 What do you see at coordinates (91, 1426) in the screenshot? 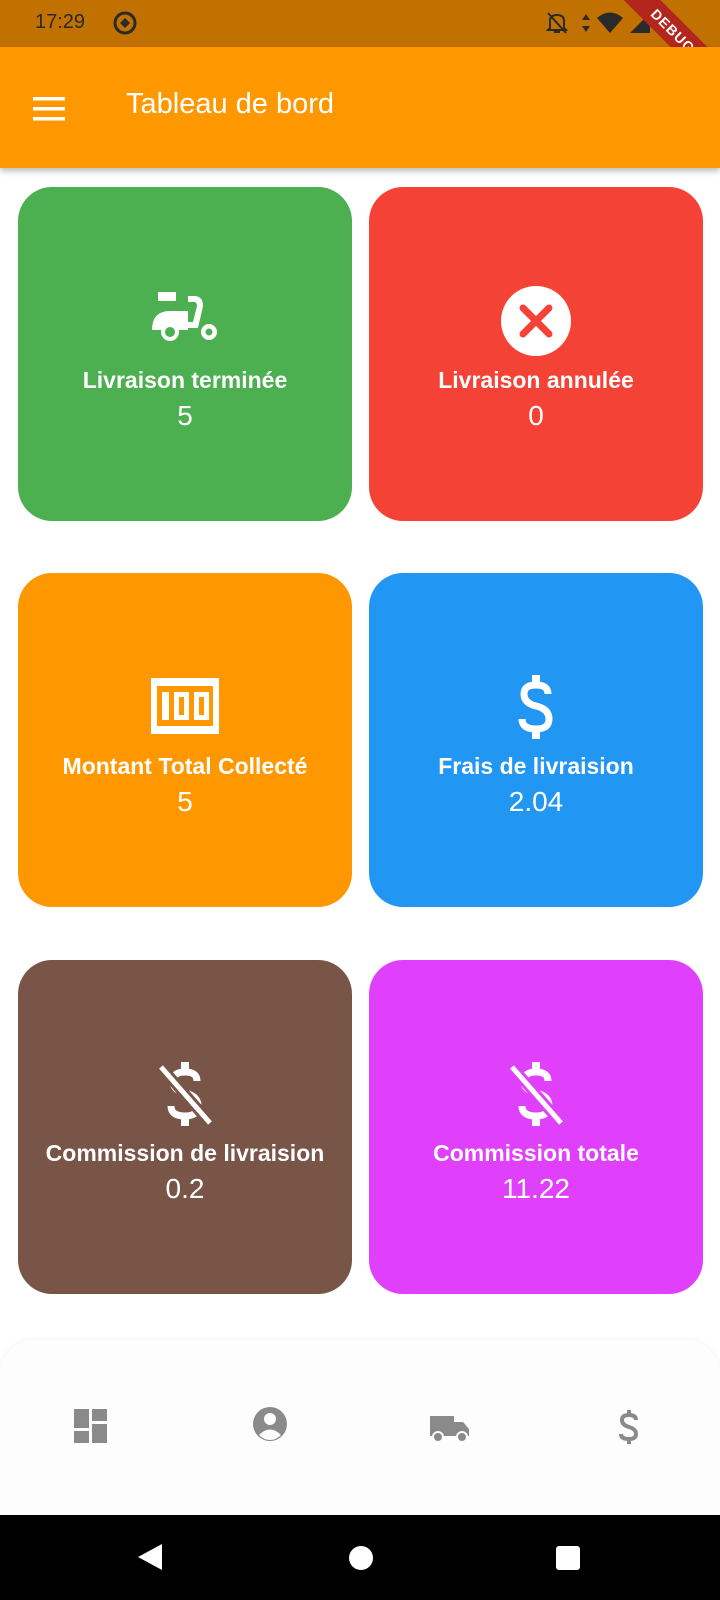
I see `nav-dashboard-icon` at bounding box center [91, 1426].